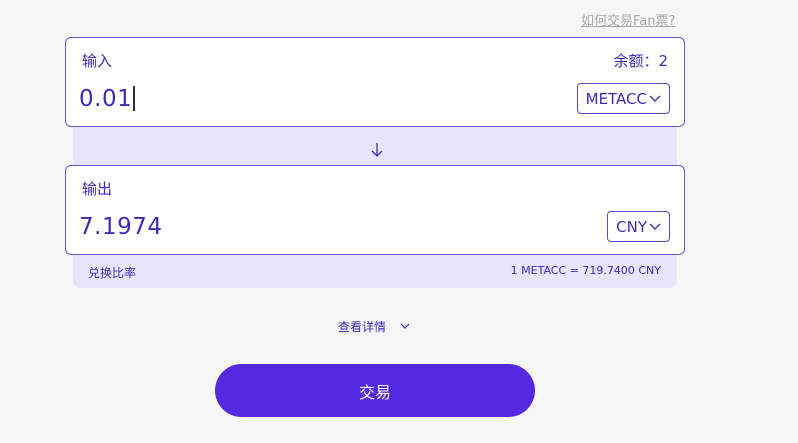  What do you see at coordinates (375, 390) in the screenshot?
I see `trade-button: 交易` at bounding box center [375, 390].